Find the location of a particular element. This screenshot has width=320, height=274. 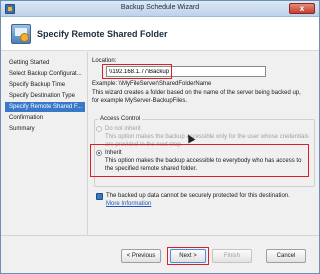

inherit-option-highlight is located at coordinates (199, 160).